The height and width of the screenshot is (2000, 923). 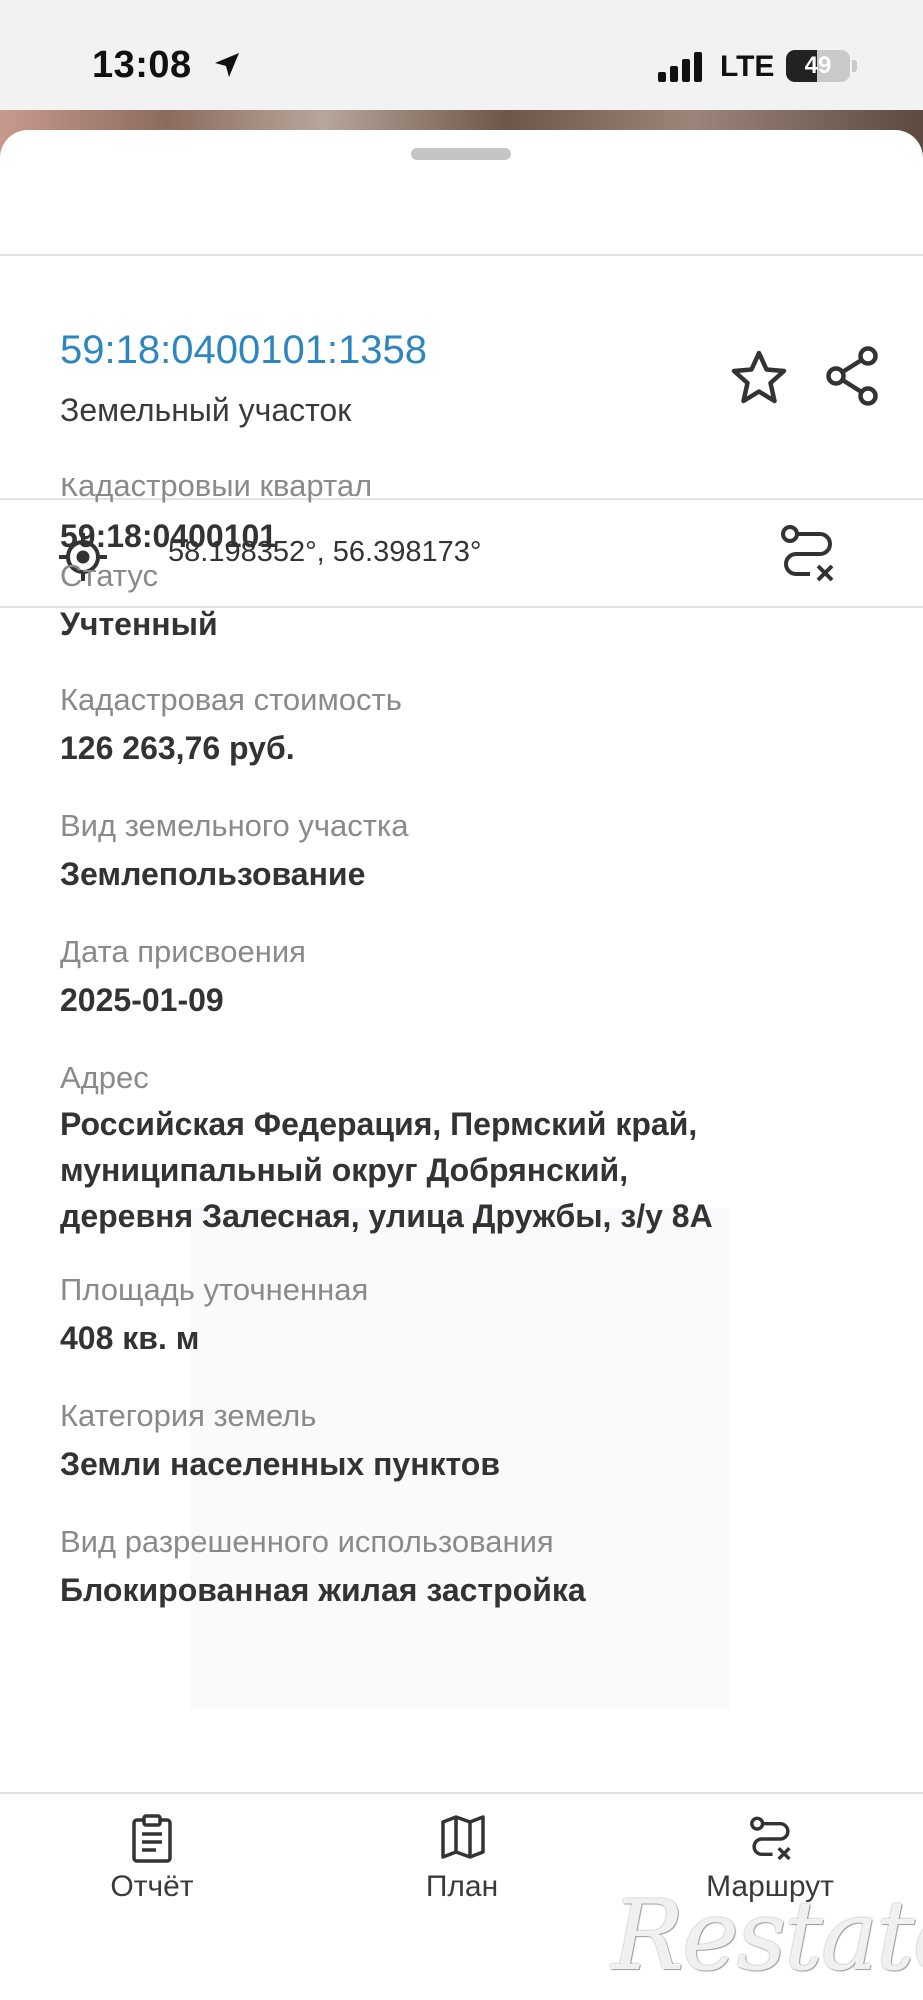 I want to click on tab-label: План, so click(x=462, y=1886).